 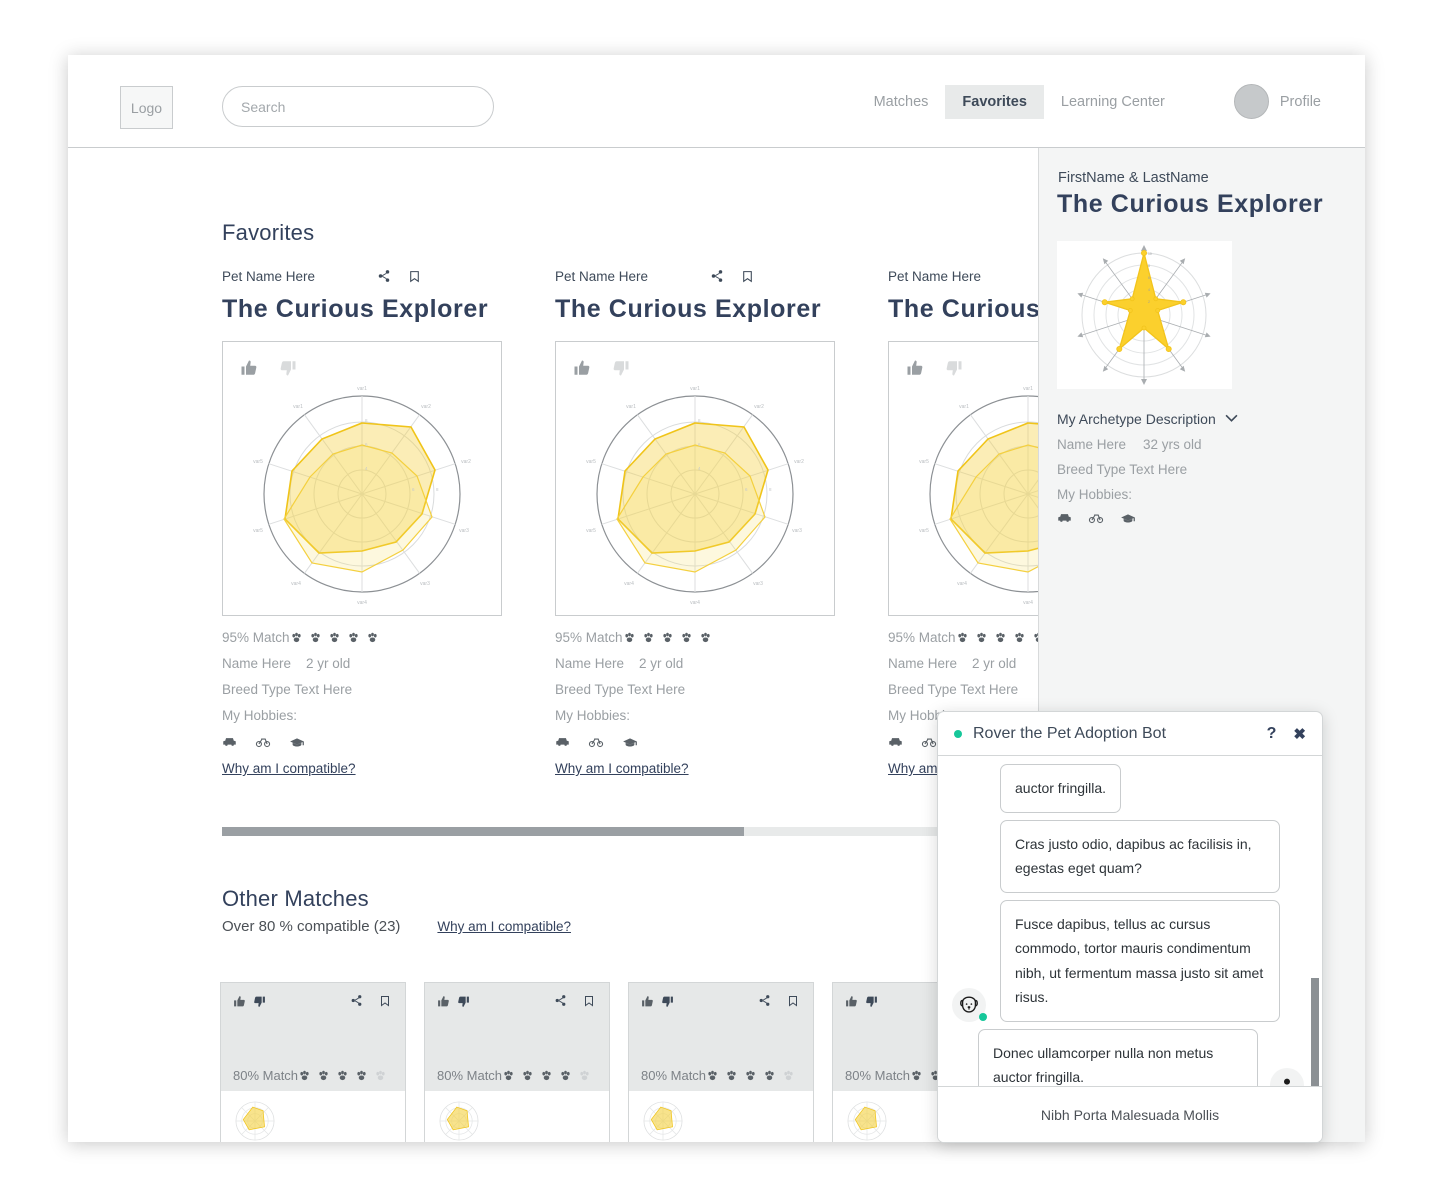 I want to click on logo: Logo, so click(x=146, y=107).